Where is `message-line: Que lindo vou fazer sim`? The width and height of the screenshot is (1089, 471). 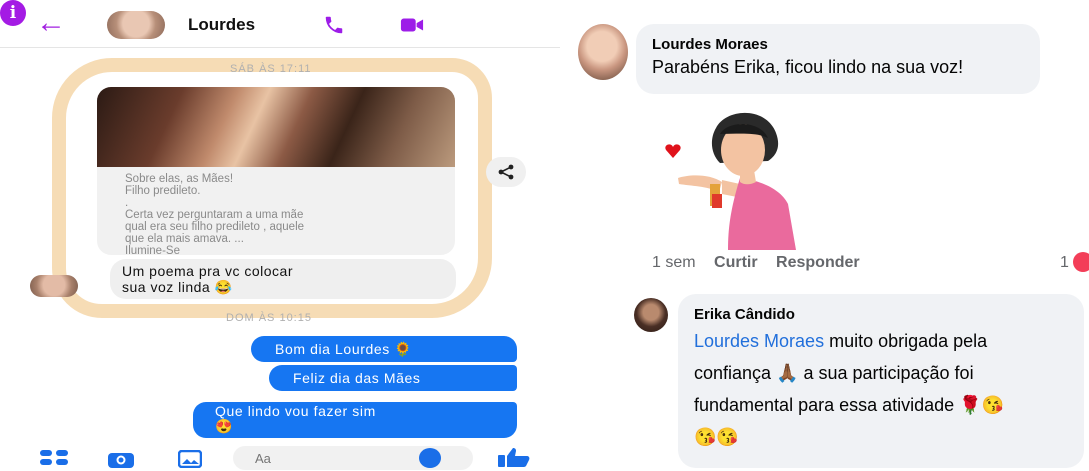 message-line: Que lindo vou fazer sim is located at coordinates (295, 411).